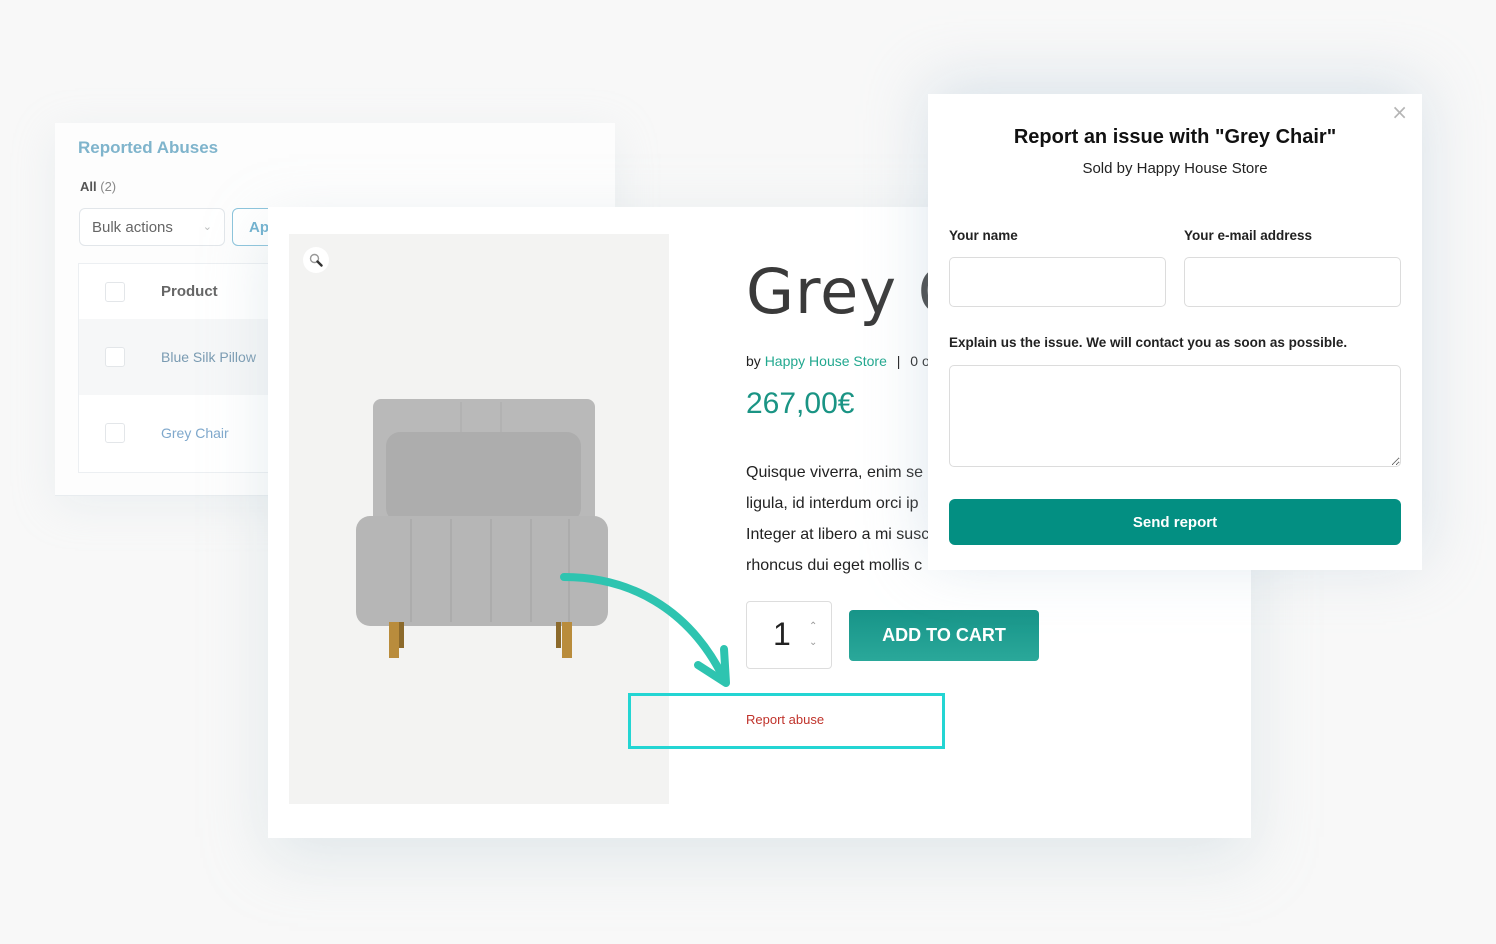 Image resolution: width=1496 pixels, height=944 pixels. Describe the element at coordinates (195, 433) in the screenshot. I see `product-link: Grey Chair` at that location.